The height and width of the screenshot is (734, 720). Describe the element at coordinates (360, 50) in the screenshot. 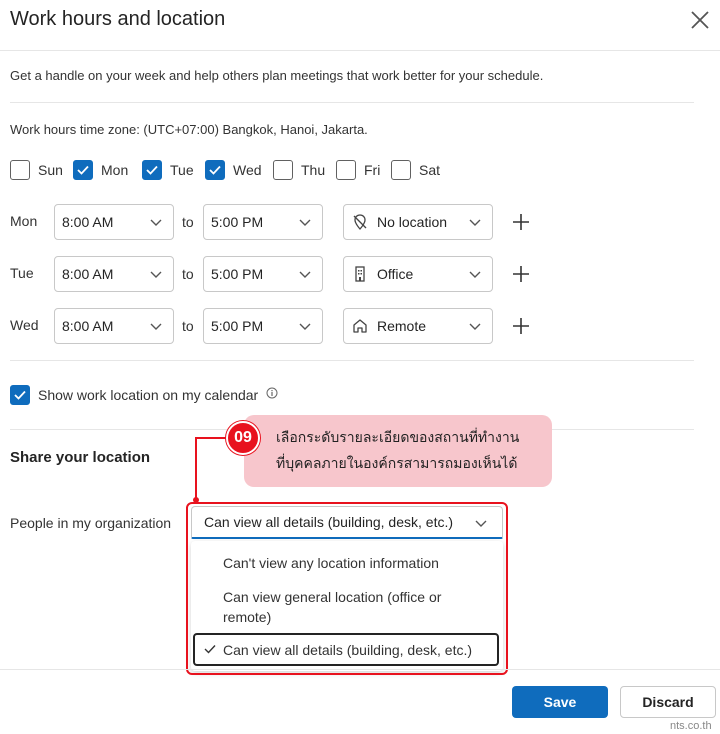

I see `header-divider` at that location.